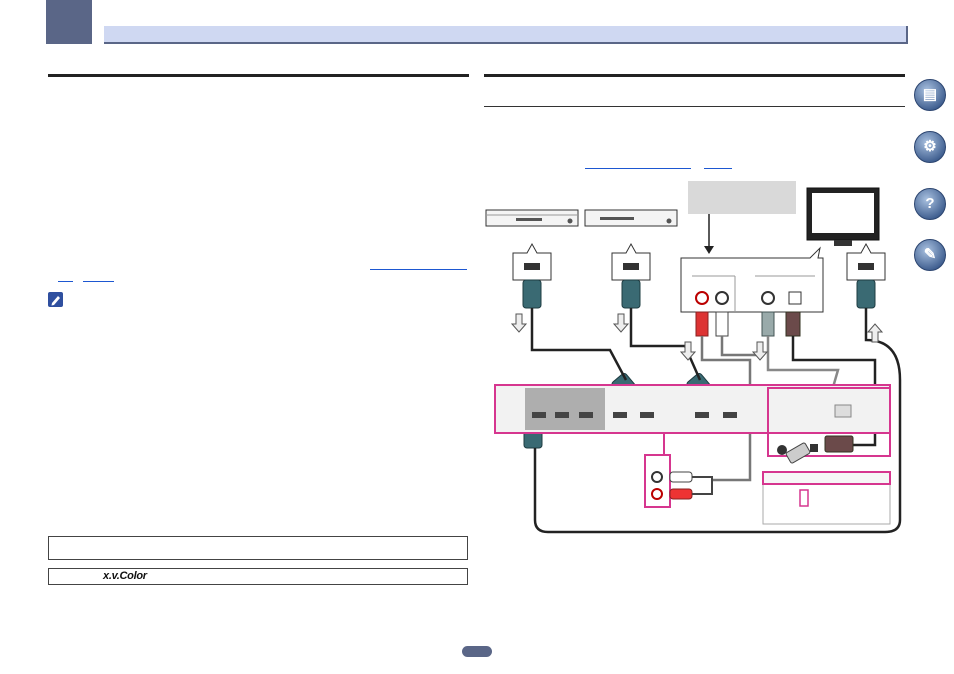  I want to click on rca-red-plug, so click(702, 324).